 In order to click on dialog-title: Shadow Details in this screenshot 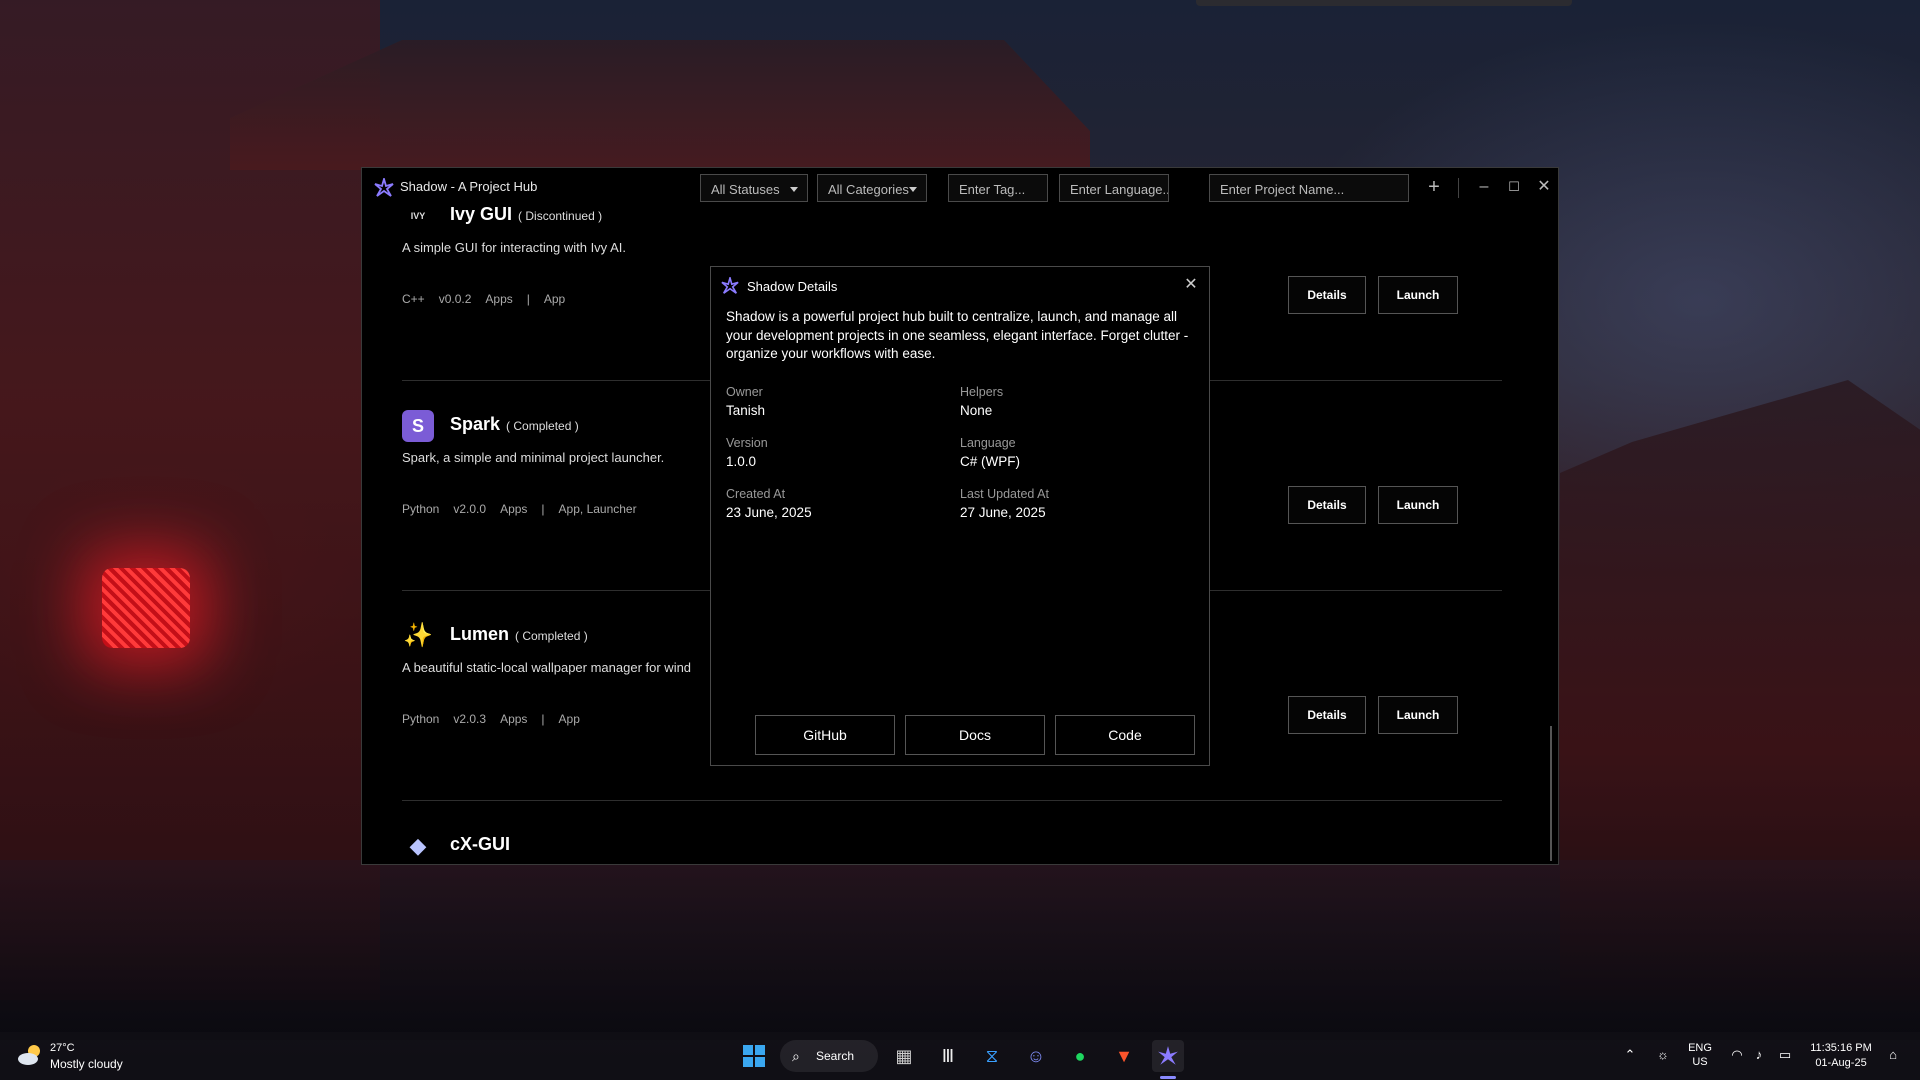, I will do `click(792, 286)`.